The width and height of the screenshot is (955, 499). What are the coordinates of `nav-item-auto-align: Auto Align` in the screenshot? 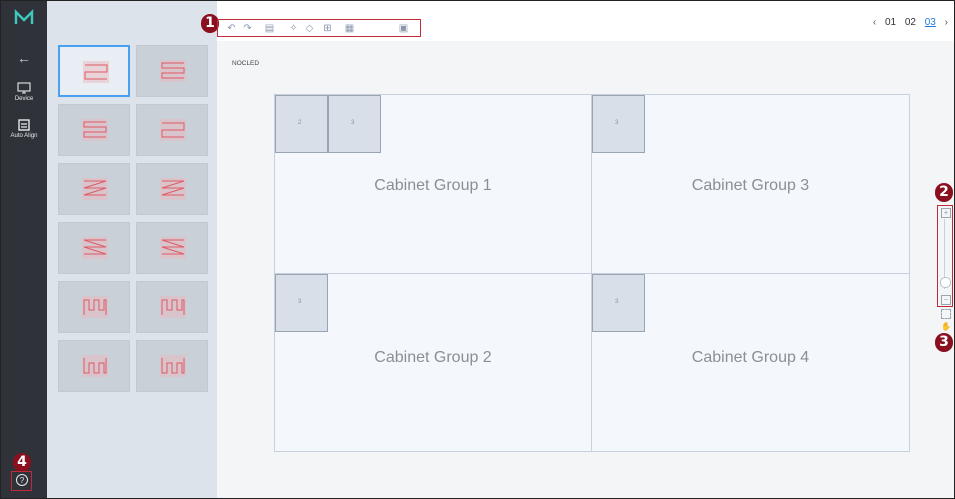 It's located at (24, 129).